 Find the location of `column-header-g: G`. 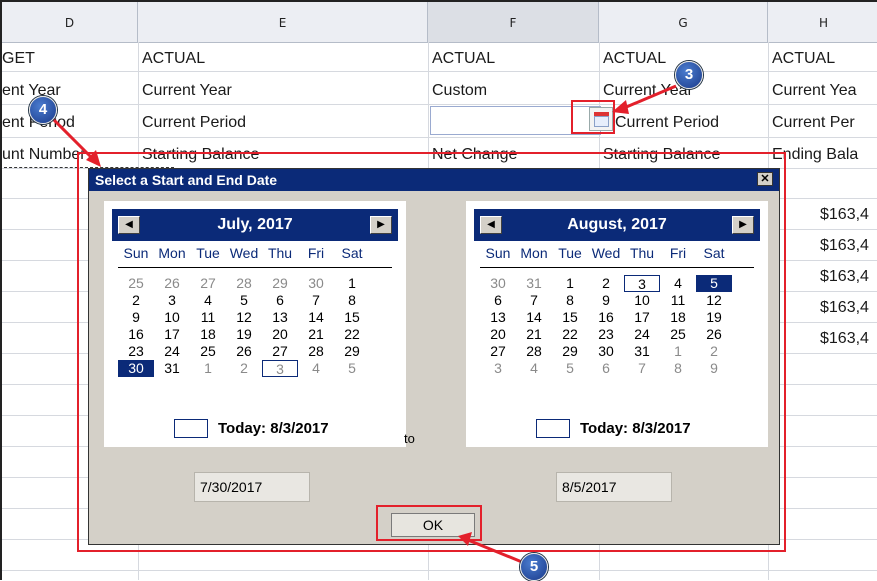

column-header-g: G is located at coordinates (683, 22).